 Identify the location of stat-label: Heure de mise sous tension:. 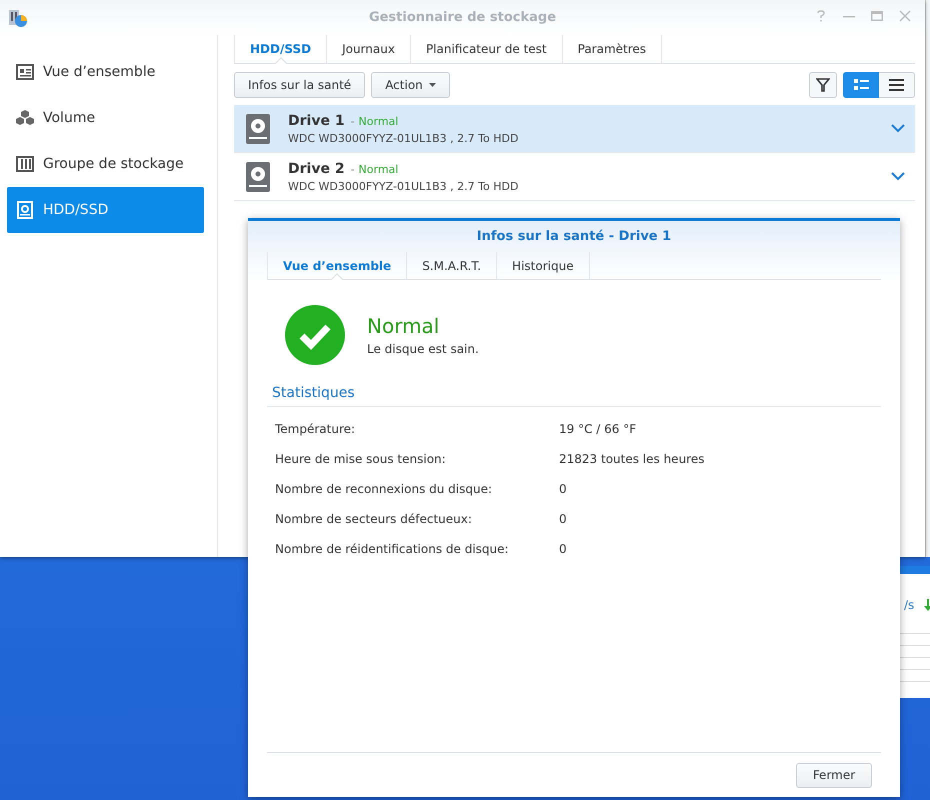
(361, 459).